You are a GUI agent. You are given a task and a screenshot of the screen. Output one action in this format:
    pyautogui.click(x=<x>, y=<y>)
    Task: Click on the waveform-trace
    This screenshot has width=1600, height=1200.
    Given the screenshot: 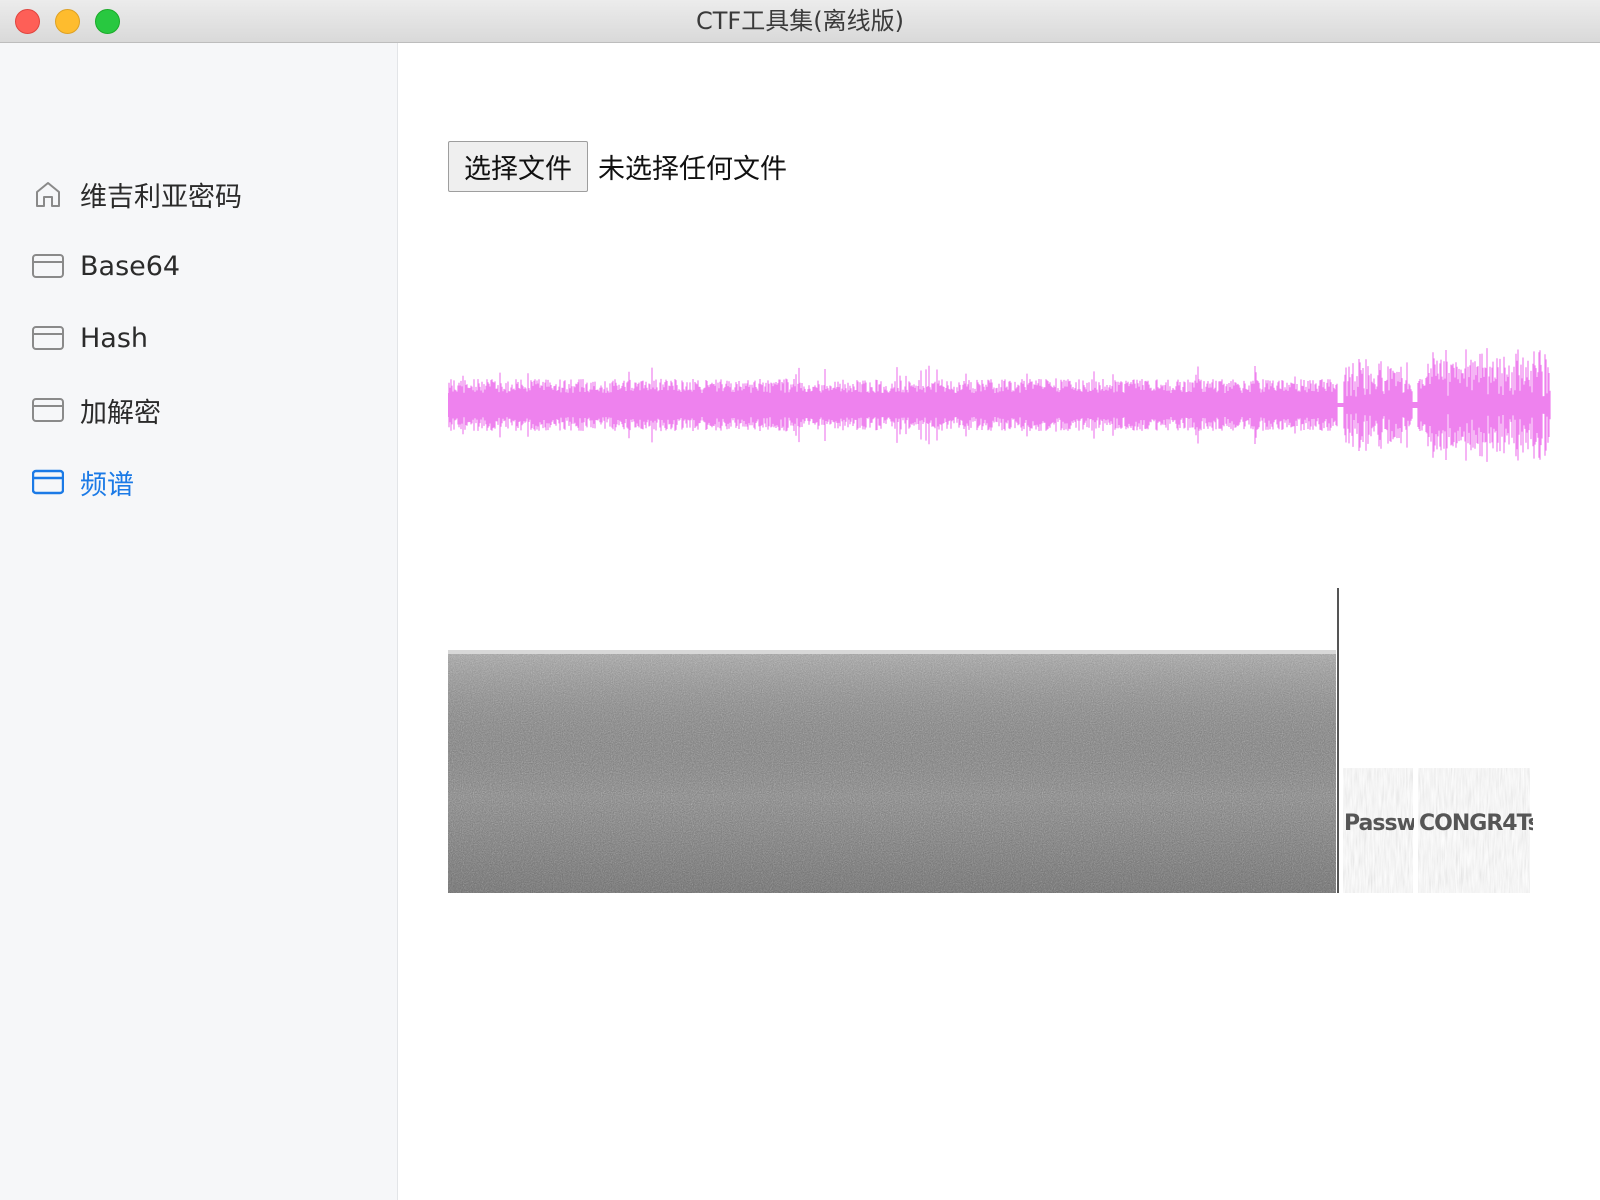 What is the action you would take?
    pyautogui.click(x=999, y=405)
    